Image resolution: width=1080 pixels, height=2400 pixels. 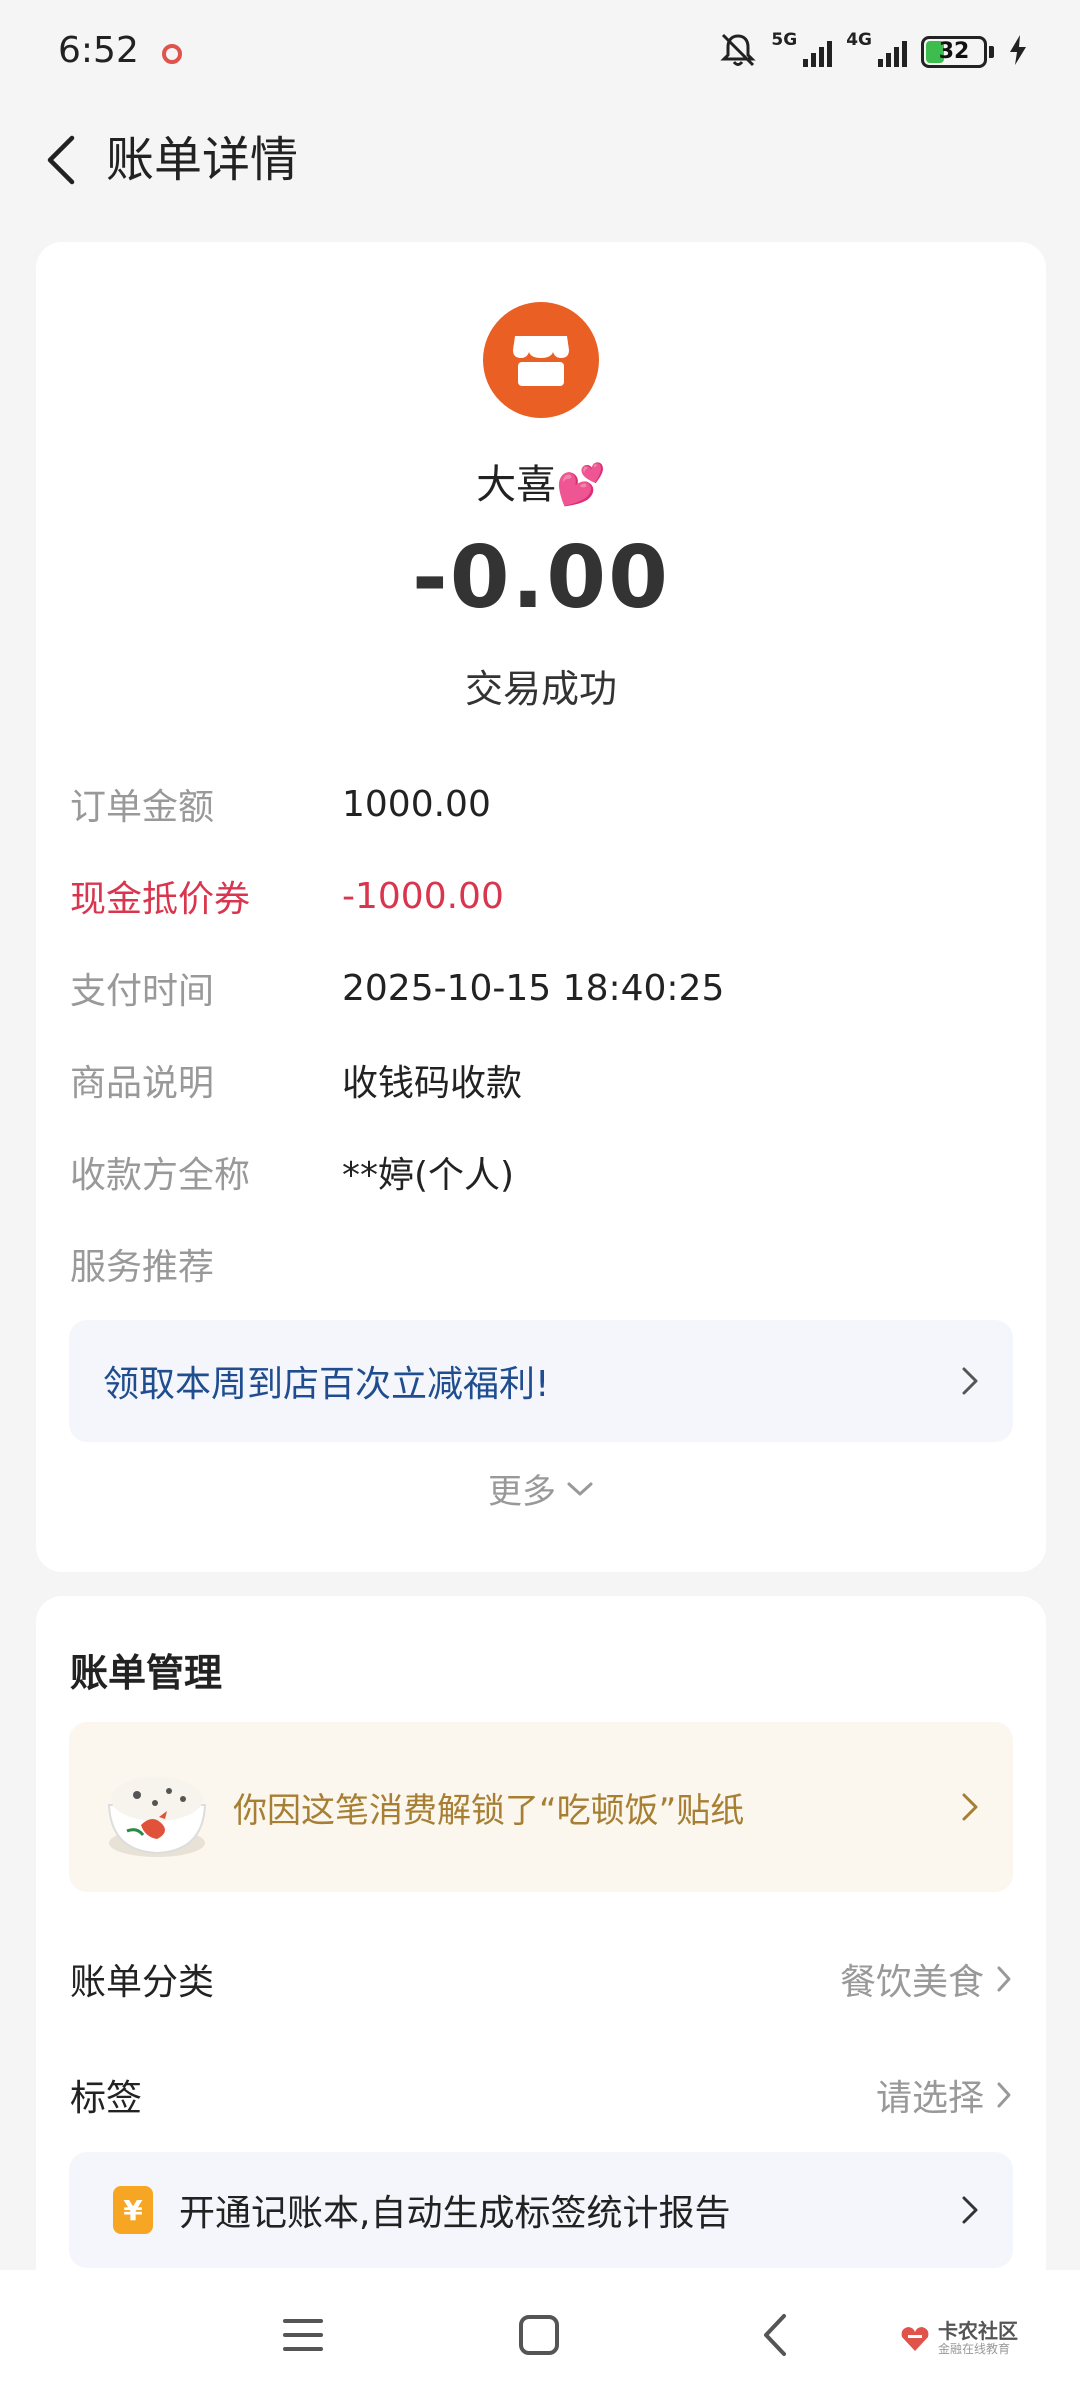 I want to click on menu-icon, so click(x=303, y=2335).